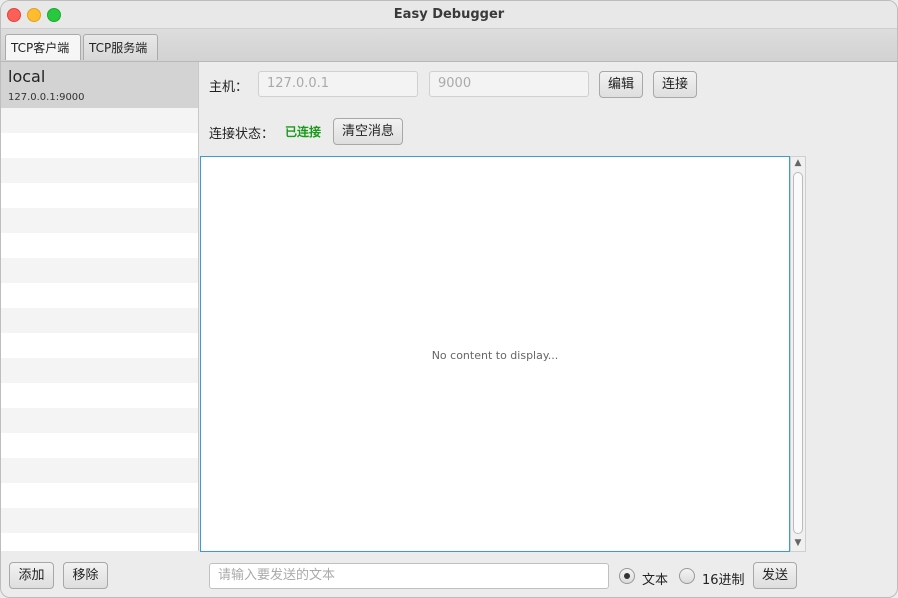  Describe the element at coordinates (655, 580) in the screenshot. I see `text-mode-label: 文本` at that location.